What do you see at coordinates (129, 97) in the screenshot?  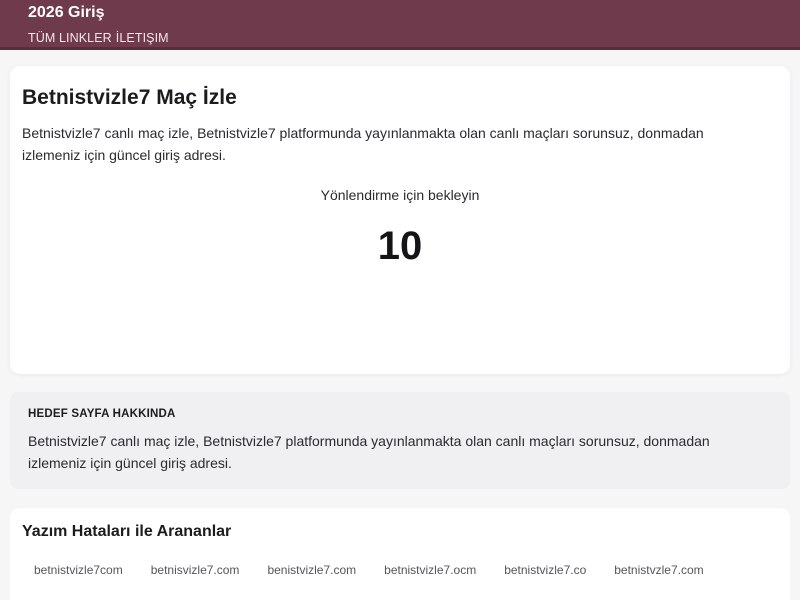 I see `page-title: Betnistvizle7 Maç İzle` at bounding box center [129, 97].